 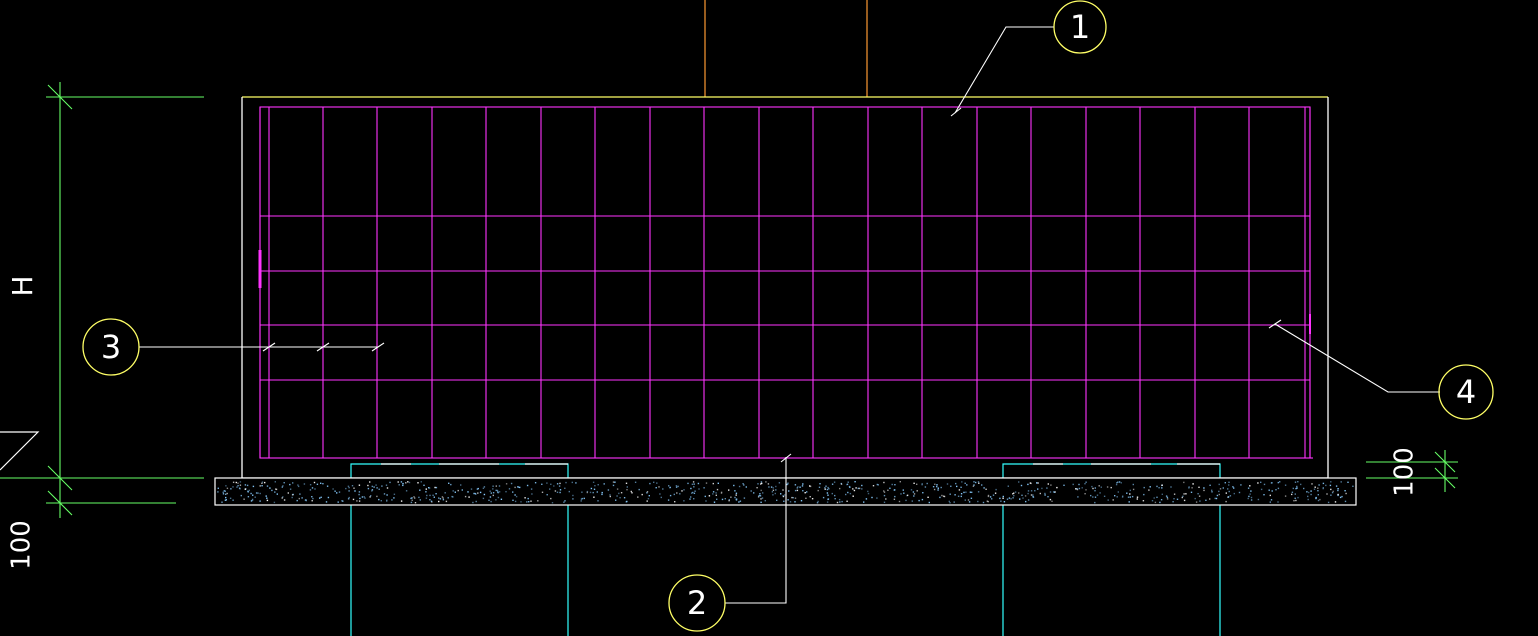 What do you see at coordinates (20, 451) in the screenshot?
I see `elevation-marker` at bounding box center [20, 451].